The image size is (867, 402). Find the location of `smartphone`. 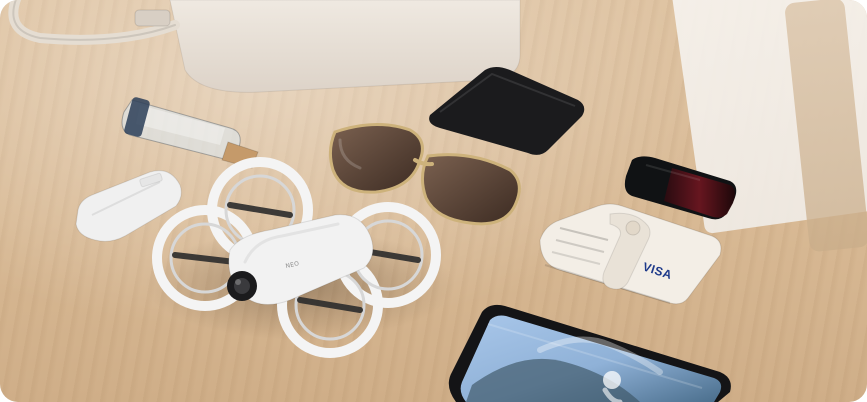

smartphone is located at coordinates (589, 353).